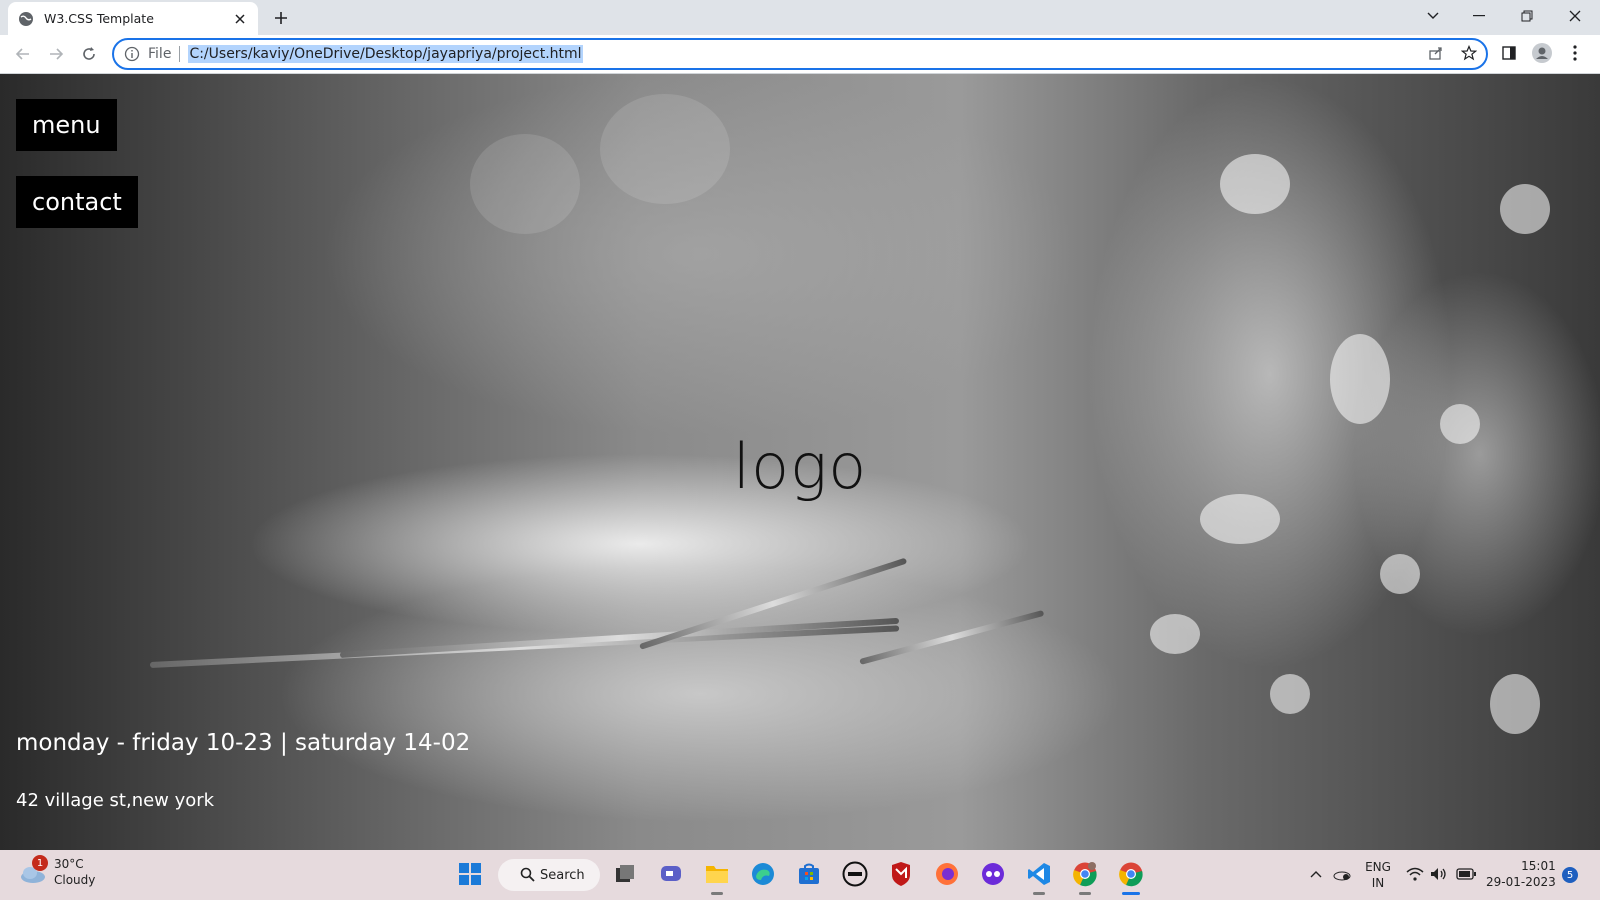 This screenshot has width=1600, height=900. What do you see at coordinates (1570, 875) in the screenshot?
I see `notification-badge: 5` at bounding box center [1570, 875].